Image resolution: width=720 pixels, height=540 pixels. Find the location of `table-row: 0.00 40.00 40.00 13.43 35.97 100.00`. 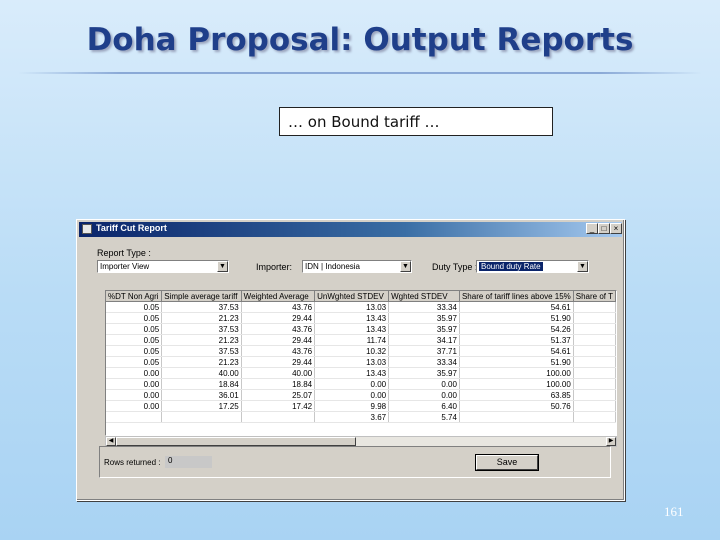

table-row: 0.00 40.00 40.00 13.43 35.97 100.00 is located at coordinates (361, 373).